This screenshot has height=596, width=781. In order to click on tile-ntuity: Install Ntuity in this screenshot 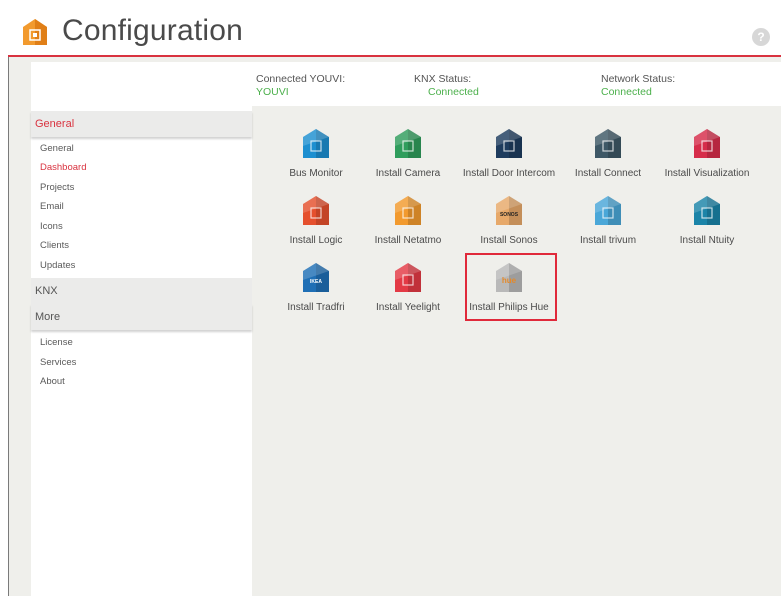, I will do `click(707, 220)`.